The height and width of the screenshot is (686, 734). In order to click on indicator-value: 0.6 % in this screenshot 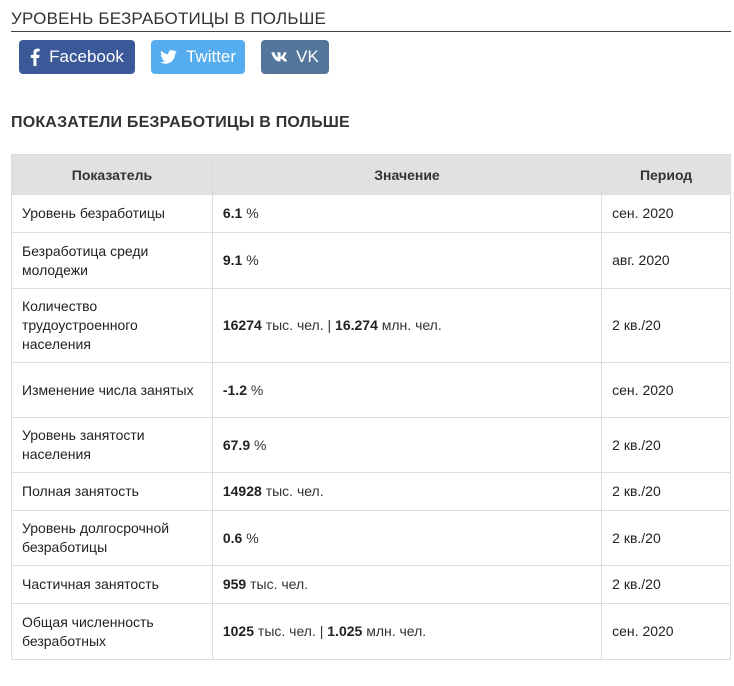, I will do `click(407, 538)`.